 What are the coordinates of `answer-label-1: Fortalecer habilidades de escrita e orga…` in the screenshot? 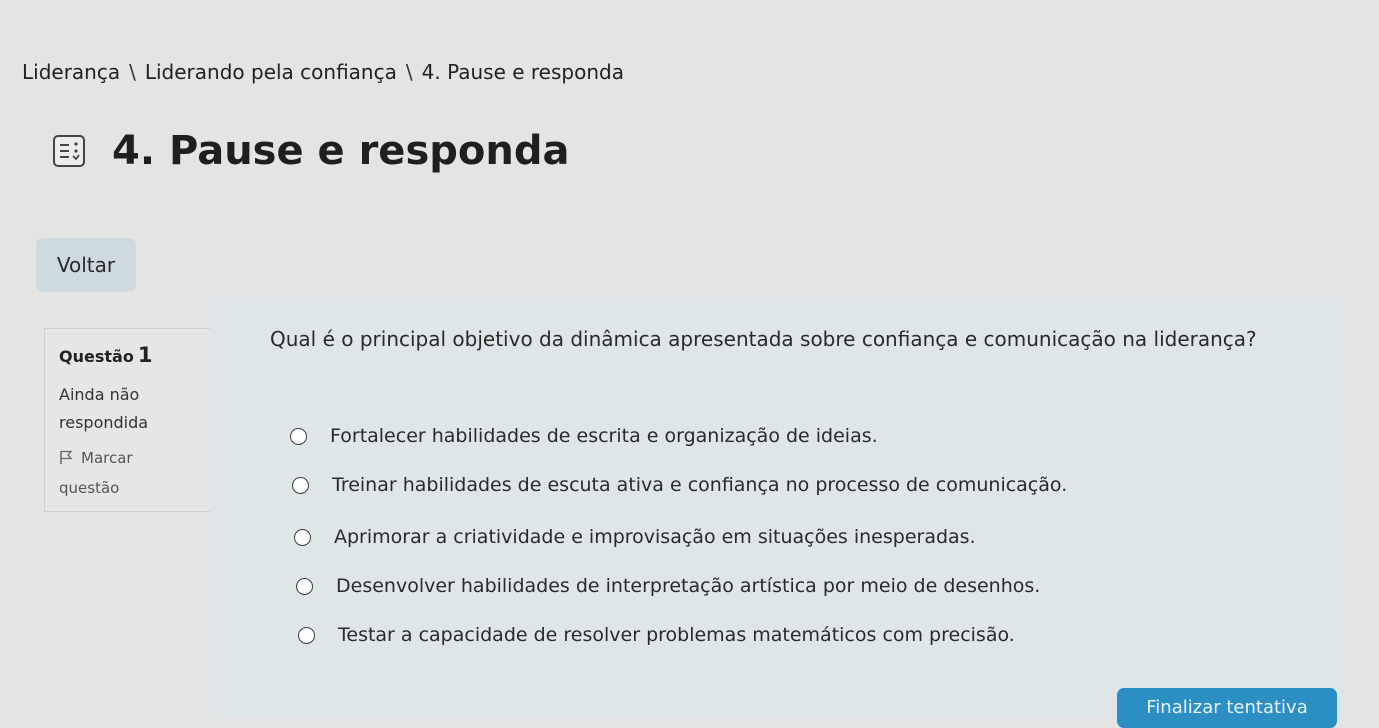 It's located at (604, 436).